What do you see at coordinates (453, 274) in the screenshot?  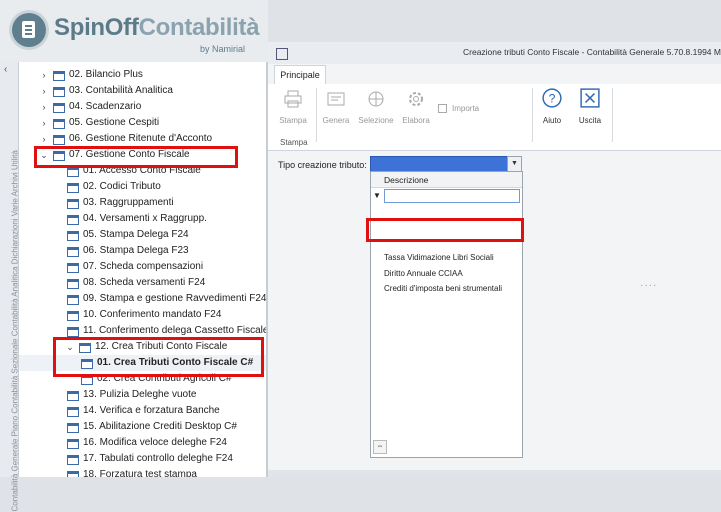 I see `option-diritto-annuale: Diritto Annuale CCIAA` at bounding box center [453, 274].